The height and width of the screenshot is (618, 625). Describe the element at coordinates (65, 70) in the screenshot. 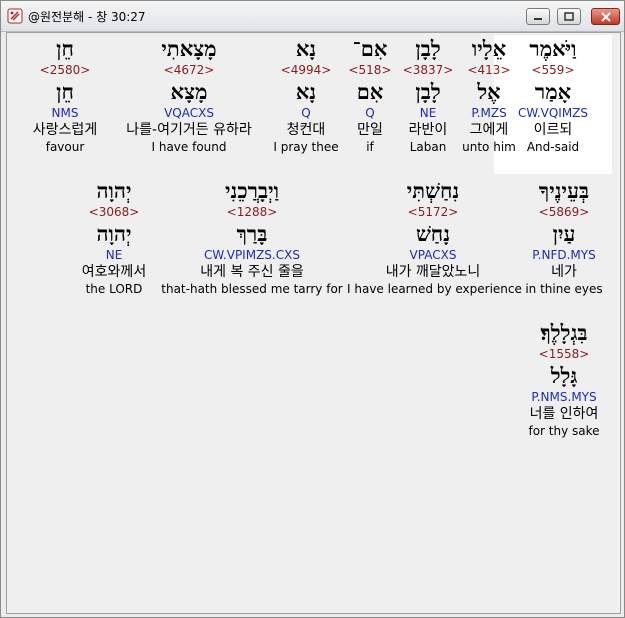

I see `strong-number: <2580>` at that location.